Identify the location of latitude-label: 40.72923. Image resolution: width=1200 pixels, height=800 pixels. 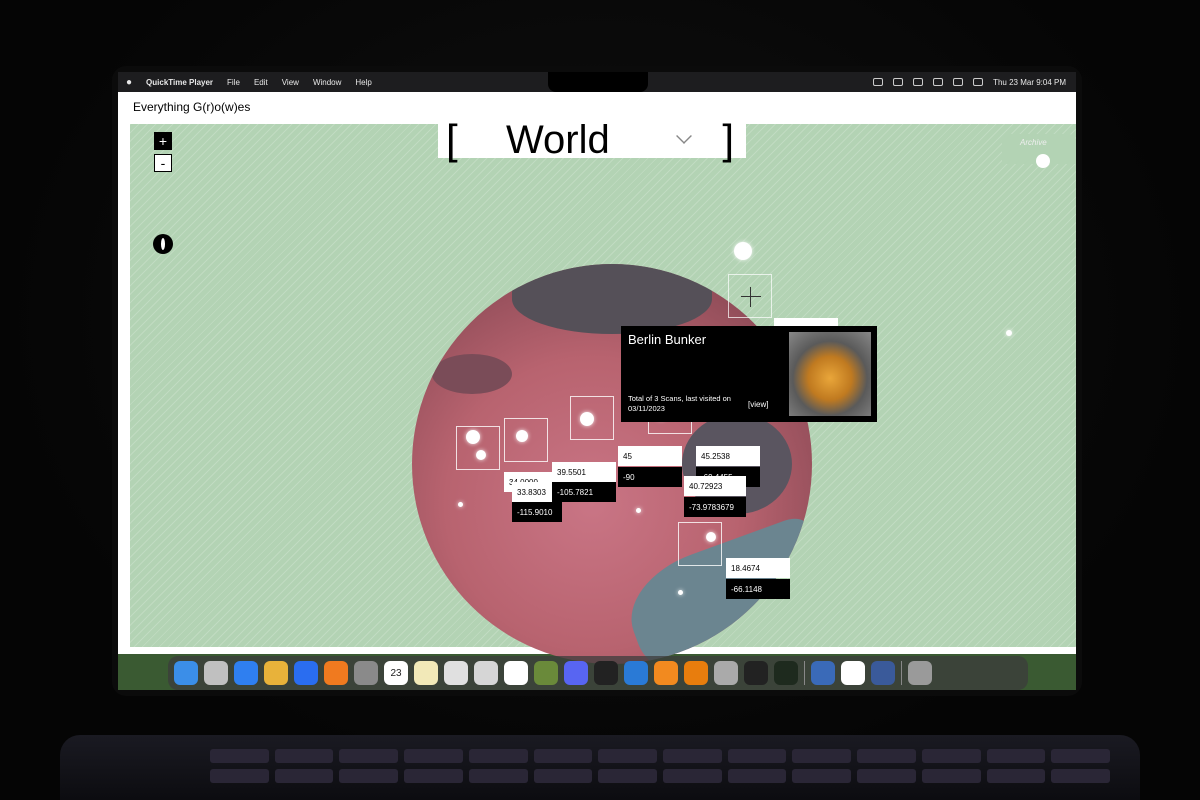
(715, 486).